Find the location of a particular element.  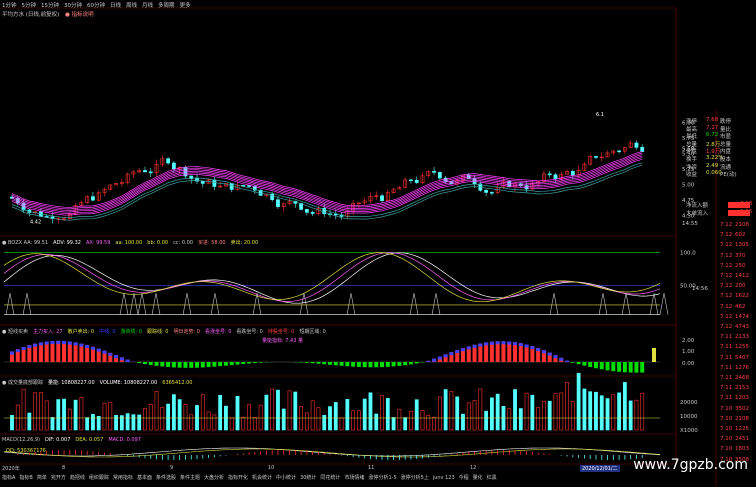

book-qty: 2468 is located at coordinates (742, 378).